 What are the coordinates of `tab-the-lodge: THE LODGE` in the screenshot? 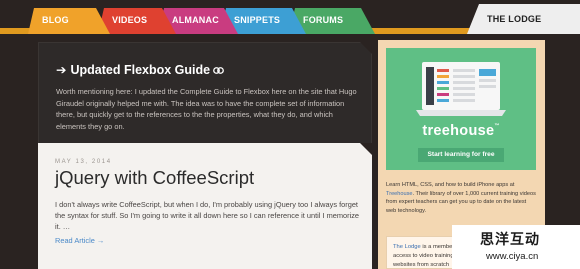 It's located at (523, 19).